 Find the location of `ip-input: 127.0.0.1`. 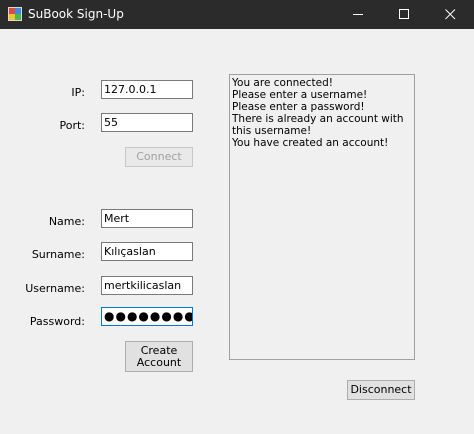

ip-input: 127.0.0.1 is located at coordinates (147, 89).